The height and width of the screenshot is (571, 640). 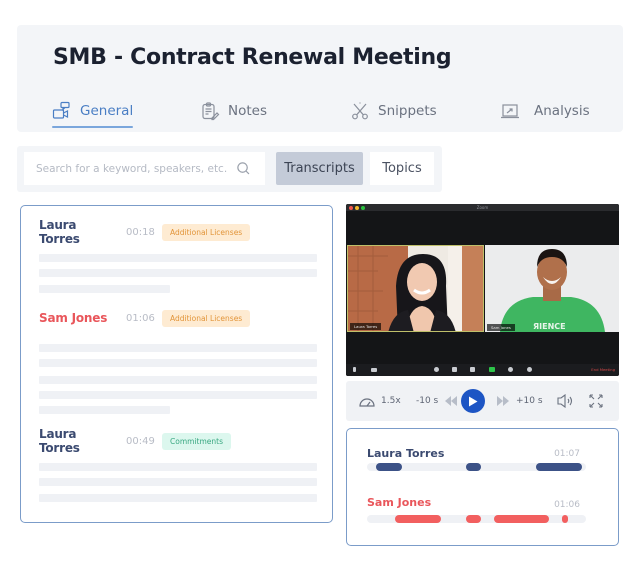 I want to click on participant-name-label: Laura Torres, so click(x=366, y=326).